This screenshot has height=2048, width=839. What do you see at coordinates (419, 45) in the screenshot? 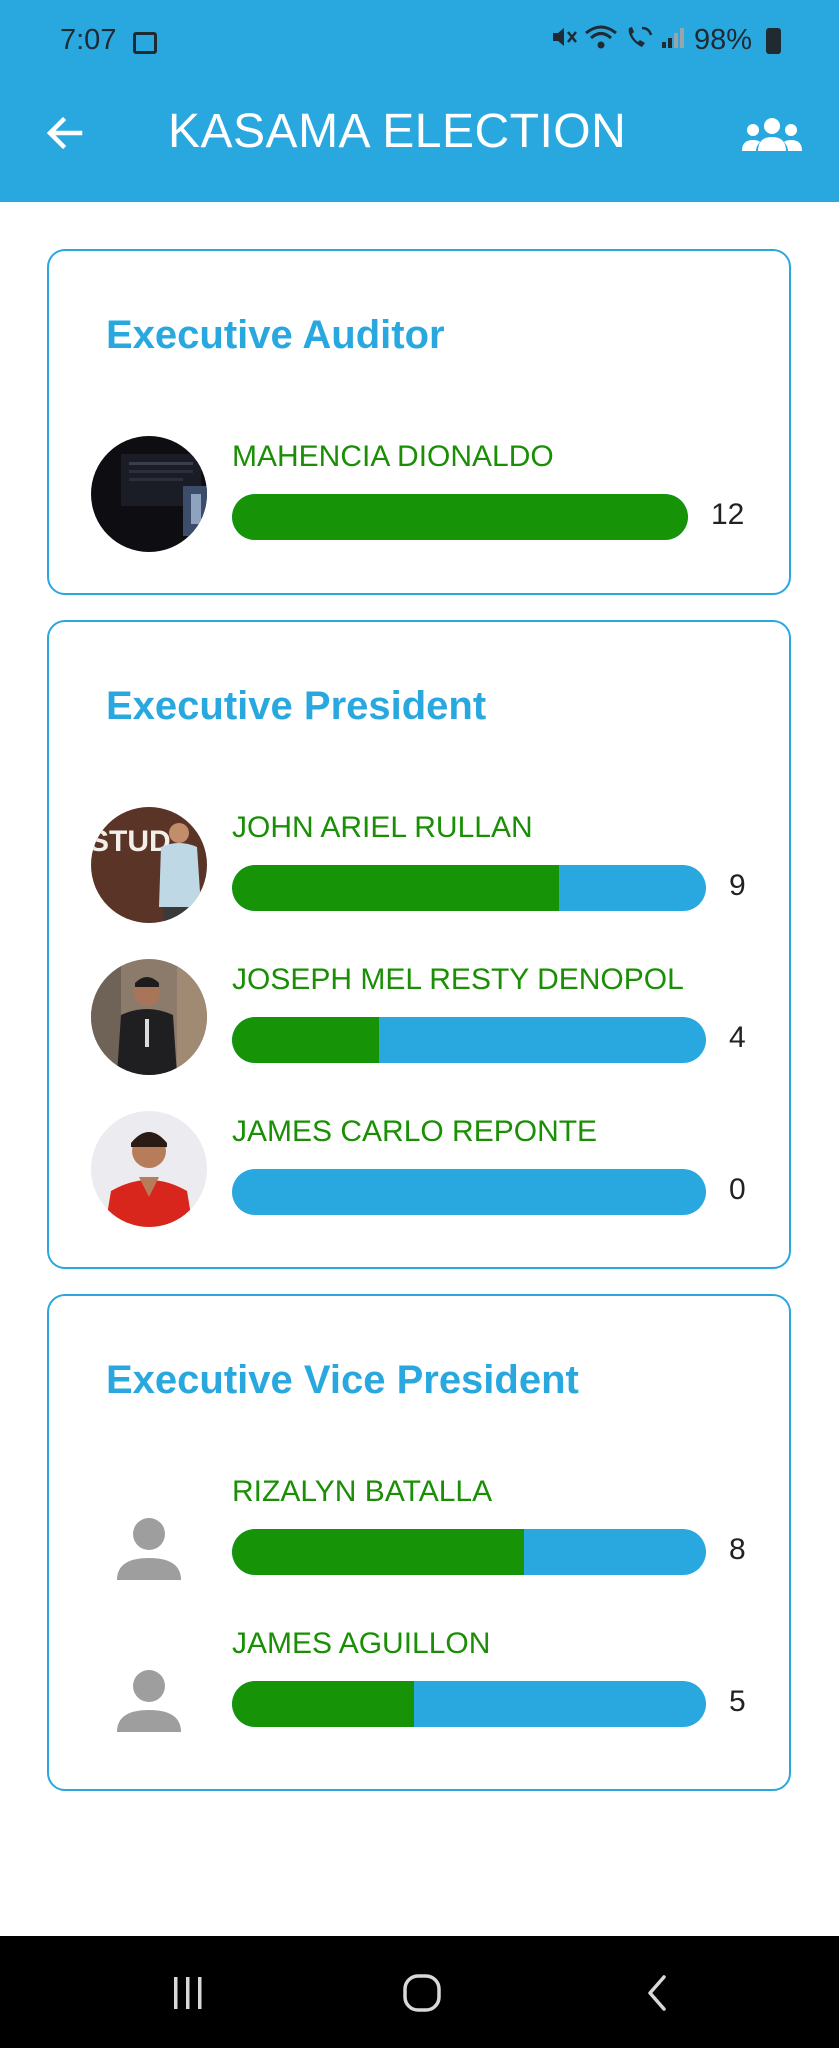
I see `status-bar: 7:07 98%` at bounding box center [419, 45].